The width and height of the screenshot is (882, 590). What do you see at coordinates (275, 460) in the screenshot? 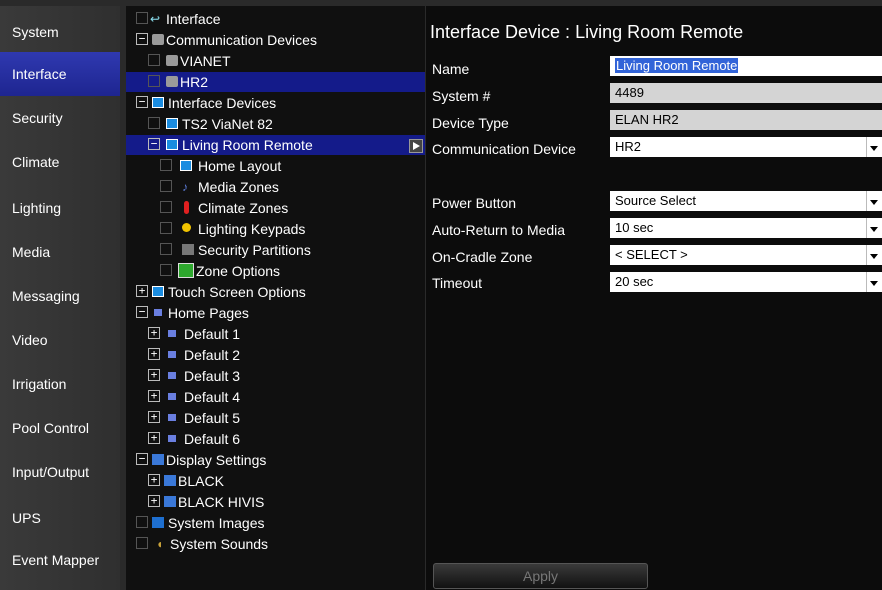
I see `tree-node-display-settings: − Display Settings` at bounding box center [275, 460].